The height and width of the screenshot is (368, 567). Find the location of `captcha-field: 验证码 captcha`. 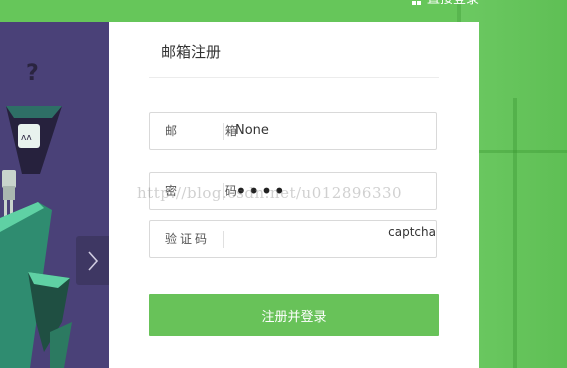

captcha-field: 验证码 captcha is located at coordinates (293, 239).